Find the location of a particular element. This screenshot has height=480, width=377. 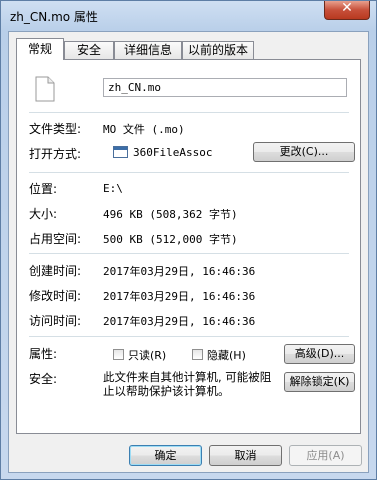

tab-general: 常规 is located at coordinates (40, 49).